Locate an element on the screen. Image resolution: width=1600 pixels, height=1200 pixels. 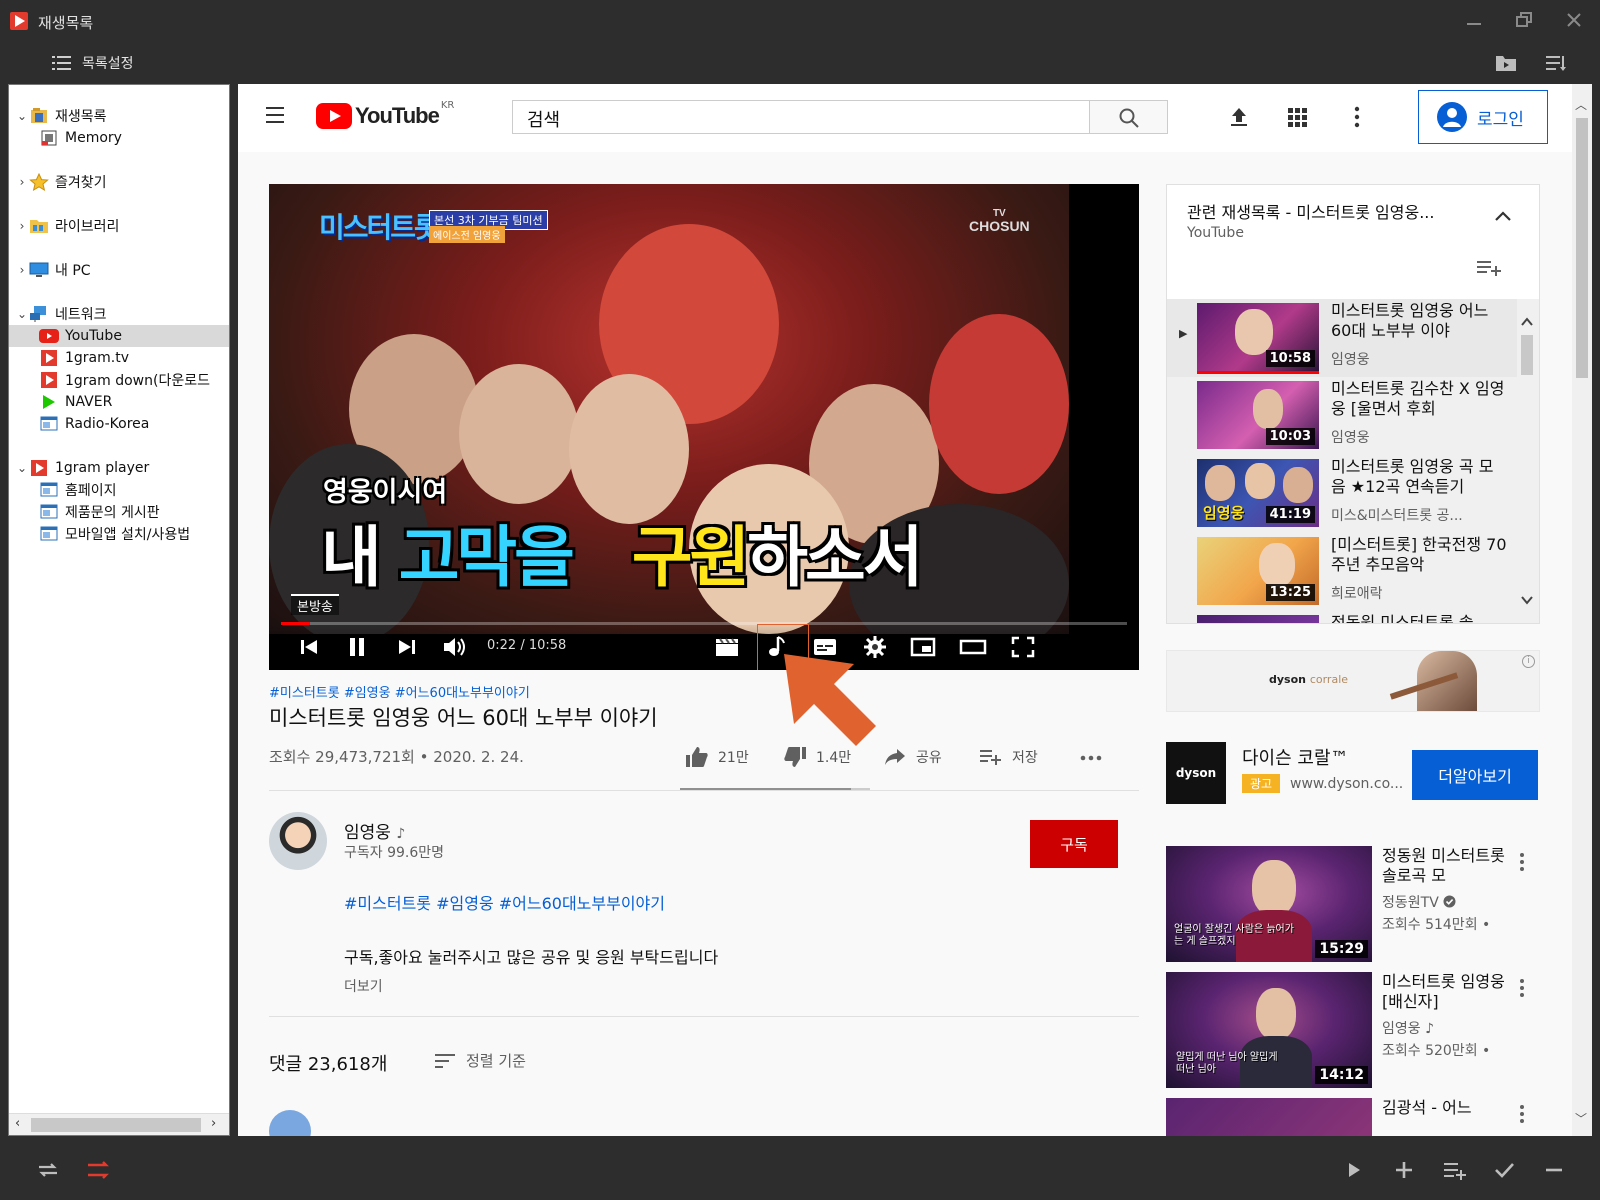
tree-item-youtube: YouTube is located at coordinates (119, 336).